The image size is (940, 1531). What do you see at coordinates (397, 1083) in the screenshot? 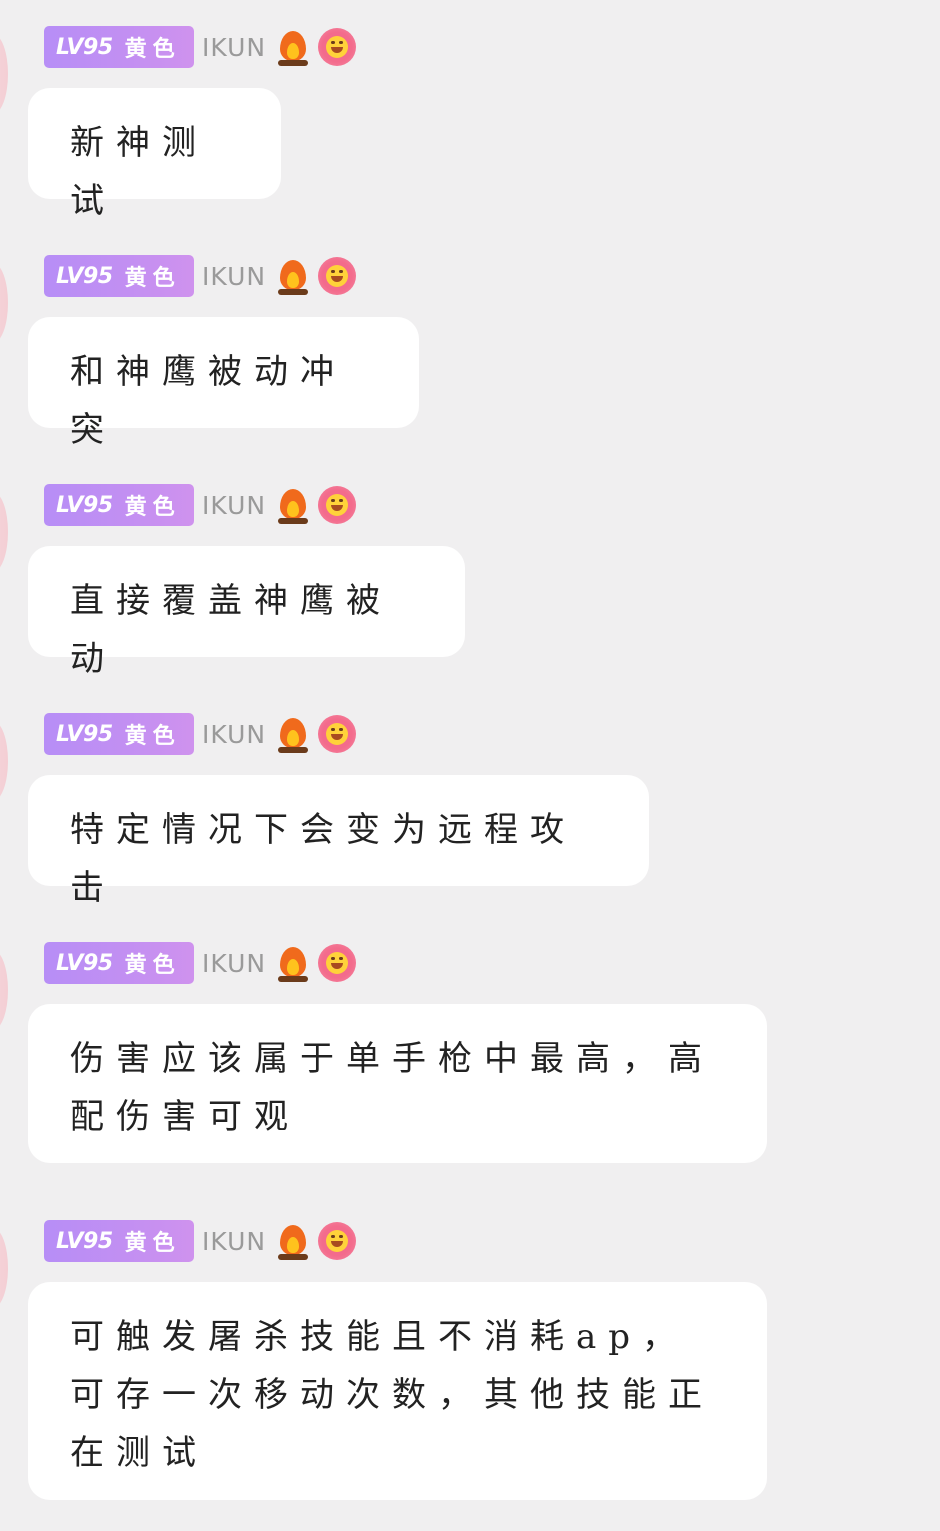
I see `message-bubble: 伤害应该属于单手枪中最高，高配伤害可观` at bounding box center [397, 1083].